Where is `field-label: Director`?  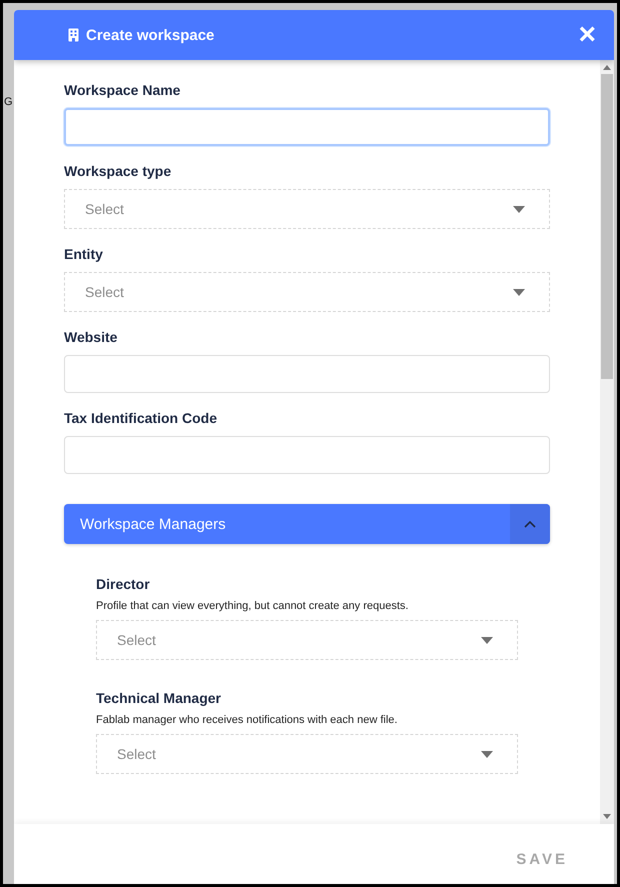 field-label: Director is located at coordinates (123, 584).